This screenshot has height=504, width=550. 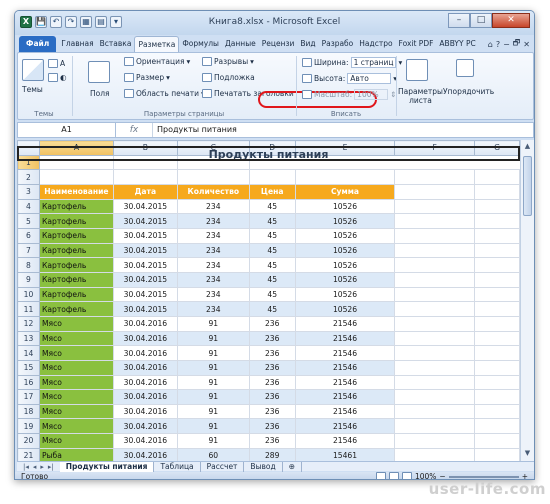 What do you see at coordinates (51, 467) in the screenshot?
I see `last-sheet-icon: ▸|` at bounding box center [51, 467].